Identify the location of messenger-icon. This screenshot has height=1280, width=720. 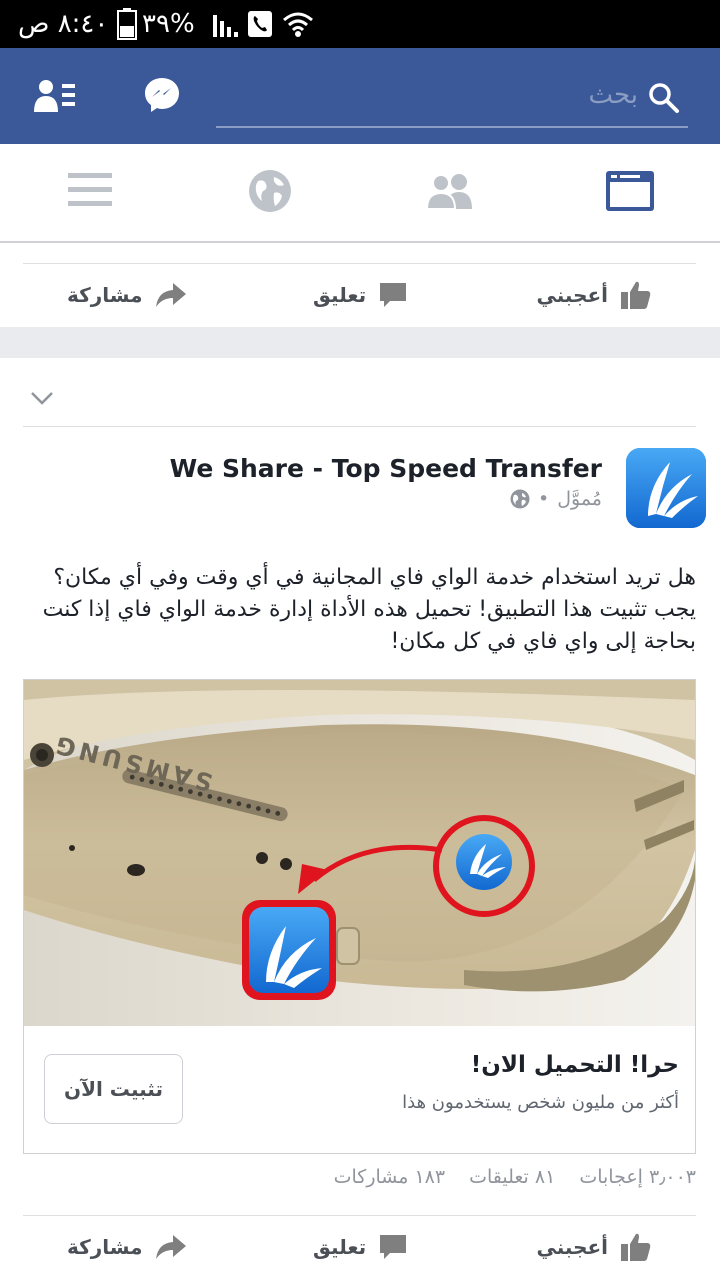
(162, 95).